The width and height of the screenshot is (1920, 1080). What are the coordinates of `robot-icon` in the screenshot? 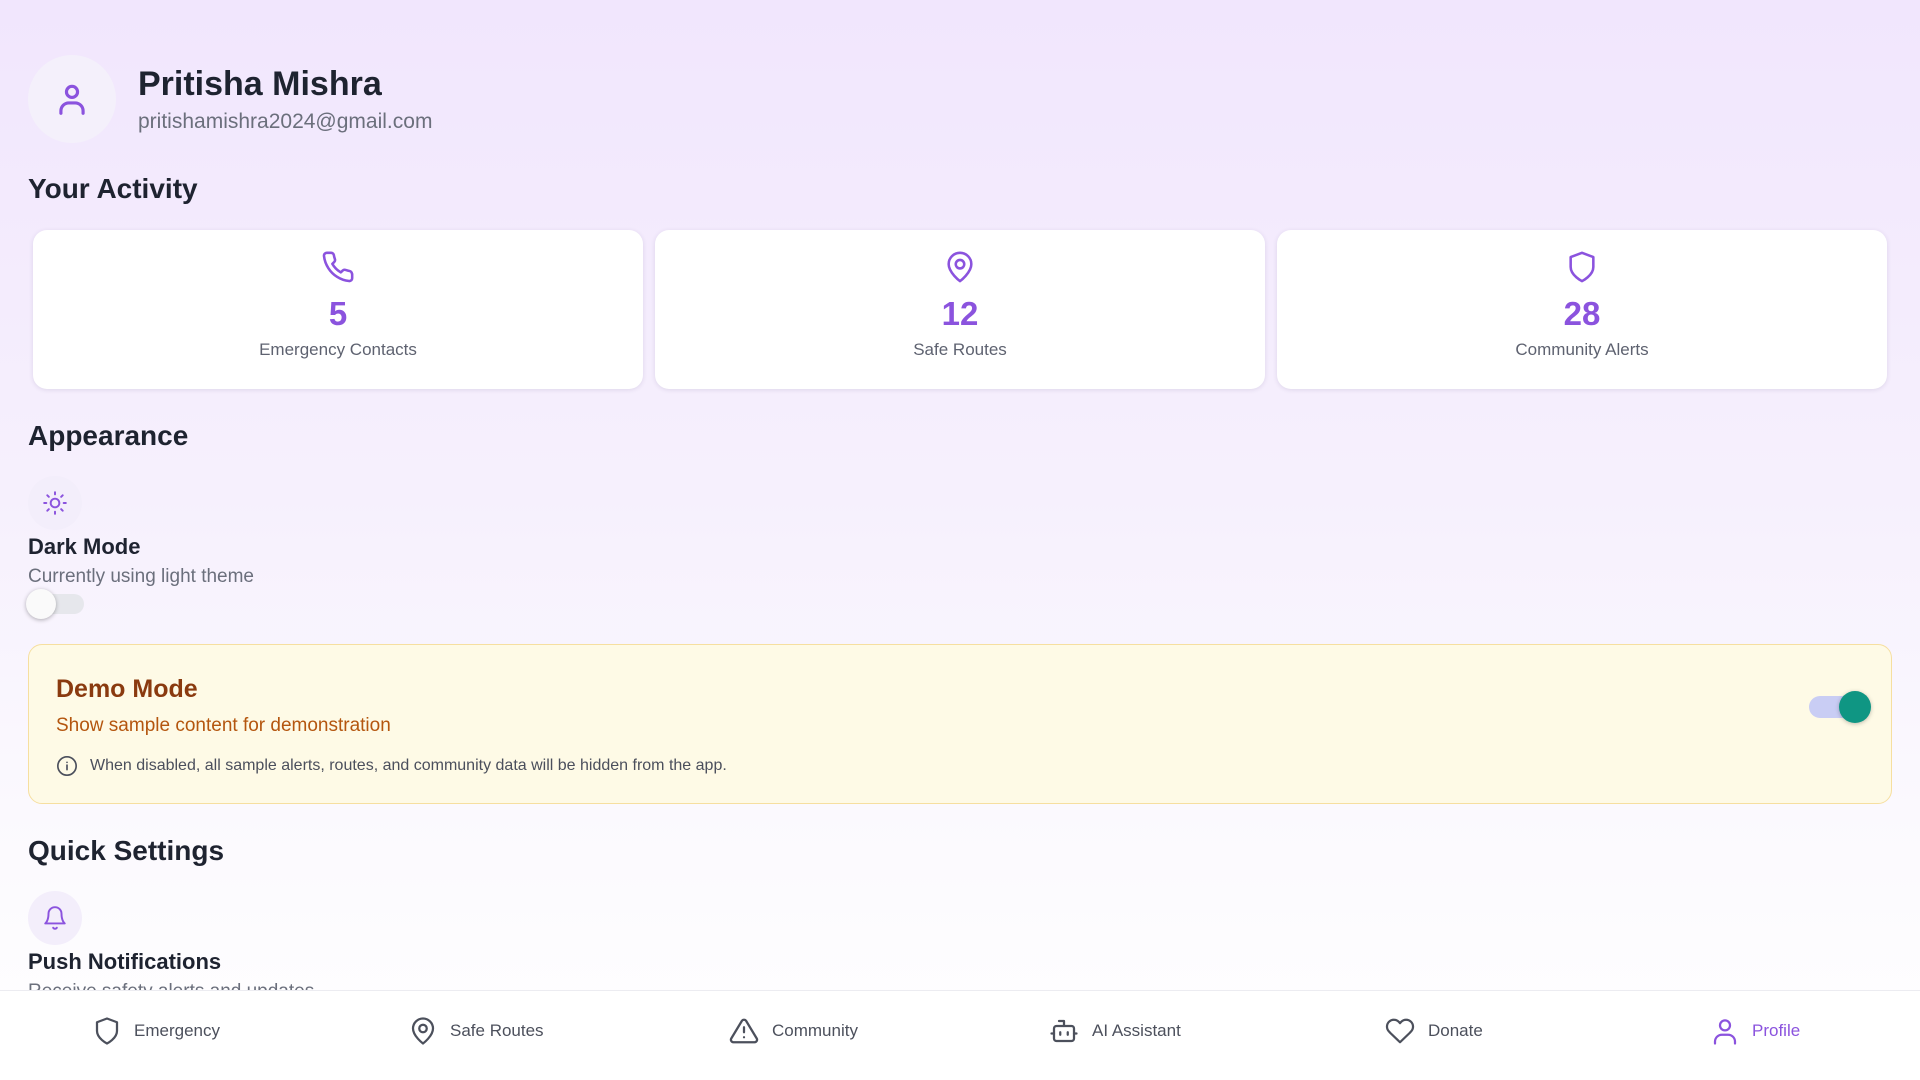 It's located at (1064, 1031).